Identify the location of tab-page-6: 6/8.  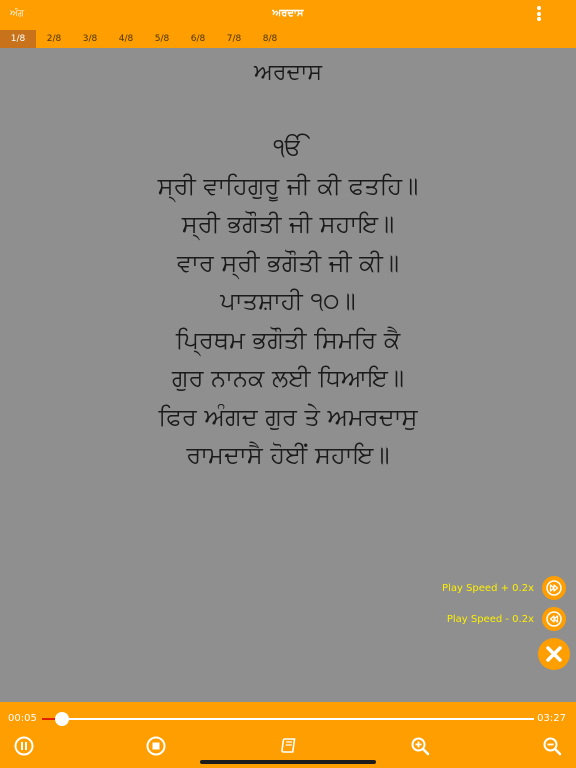
(198, 39).